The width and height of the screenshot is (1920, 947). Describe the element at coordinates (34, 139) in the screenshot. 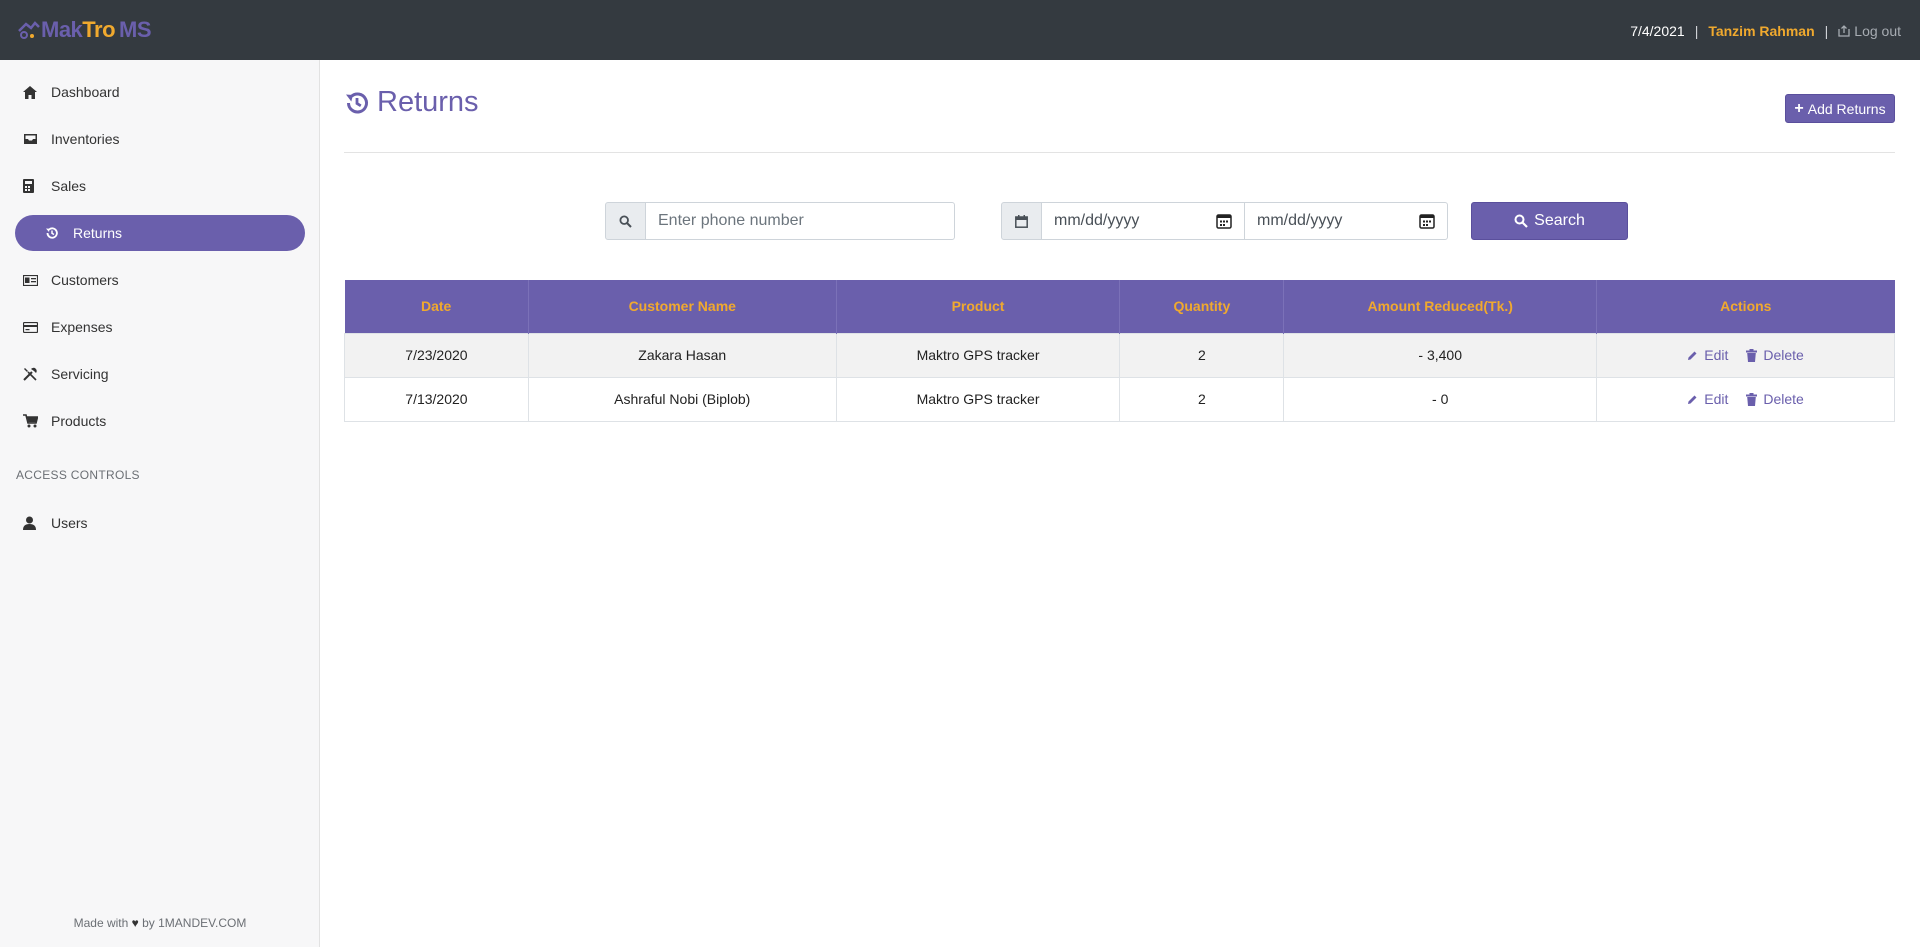

I see `inbox-icon` at that location.